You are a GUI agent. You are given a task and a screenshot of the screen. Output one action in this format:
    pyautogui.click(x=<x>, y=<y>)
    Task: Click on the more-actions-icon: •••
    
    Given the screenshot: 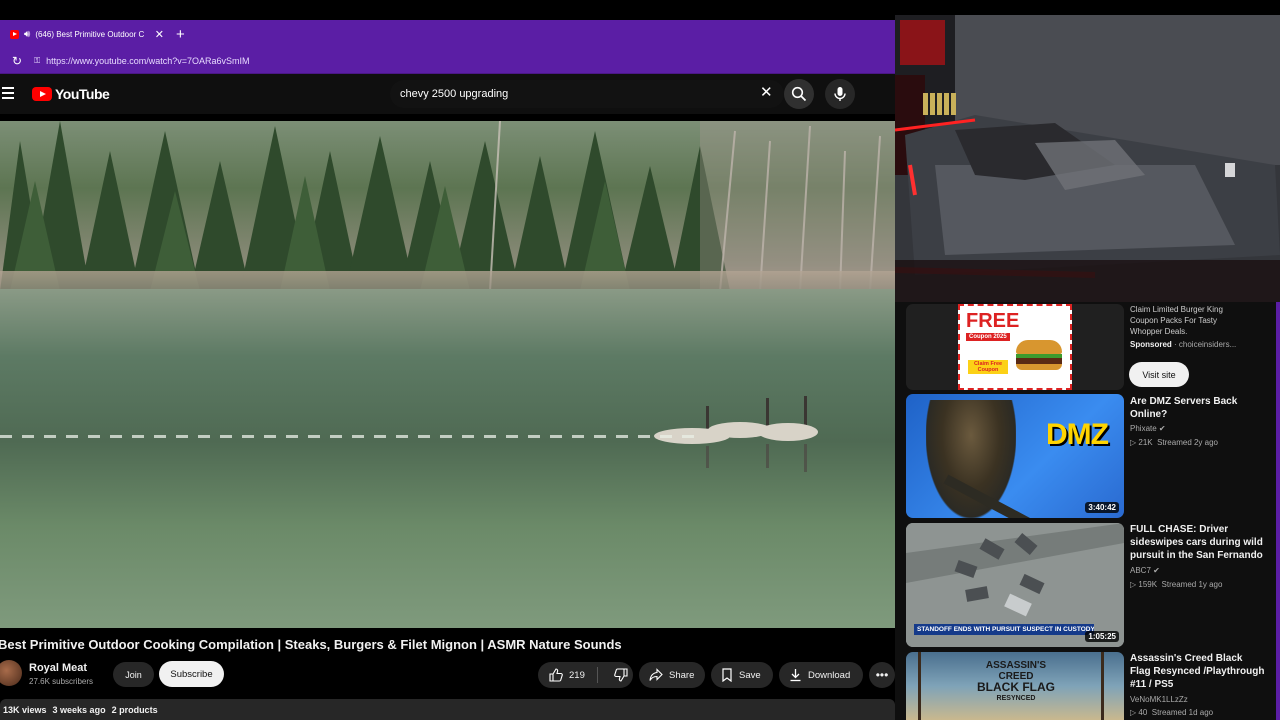 What is the action you would take?
    pyautogui.click(x=882, y=675)
    